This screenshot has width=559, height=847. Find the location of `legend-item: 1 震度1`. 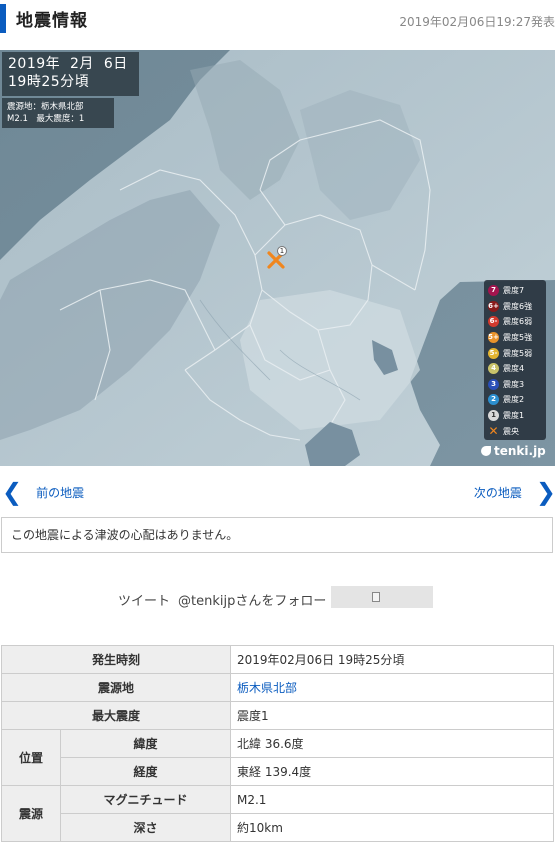

legend-item: 1 震度1 is located at coordinates (515, 416).